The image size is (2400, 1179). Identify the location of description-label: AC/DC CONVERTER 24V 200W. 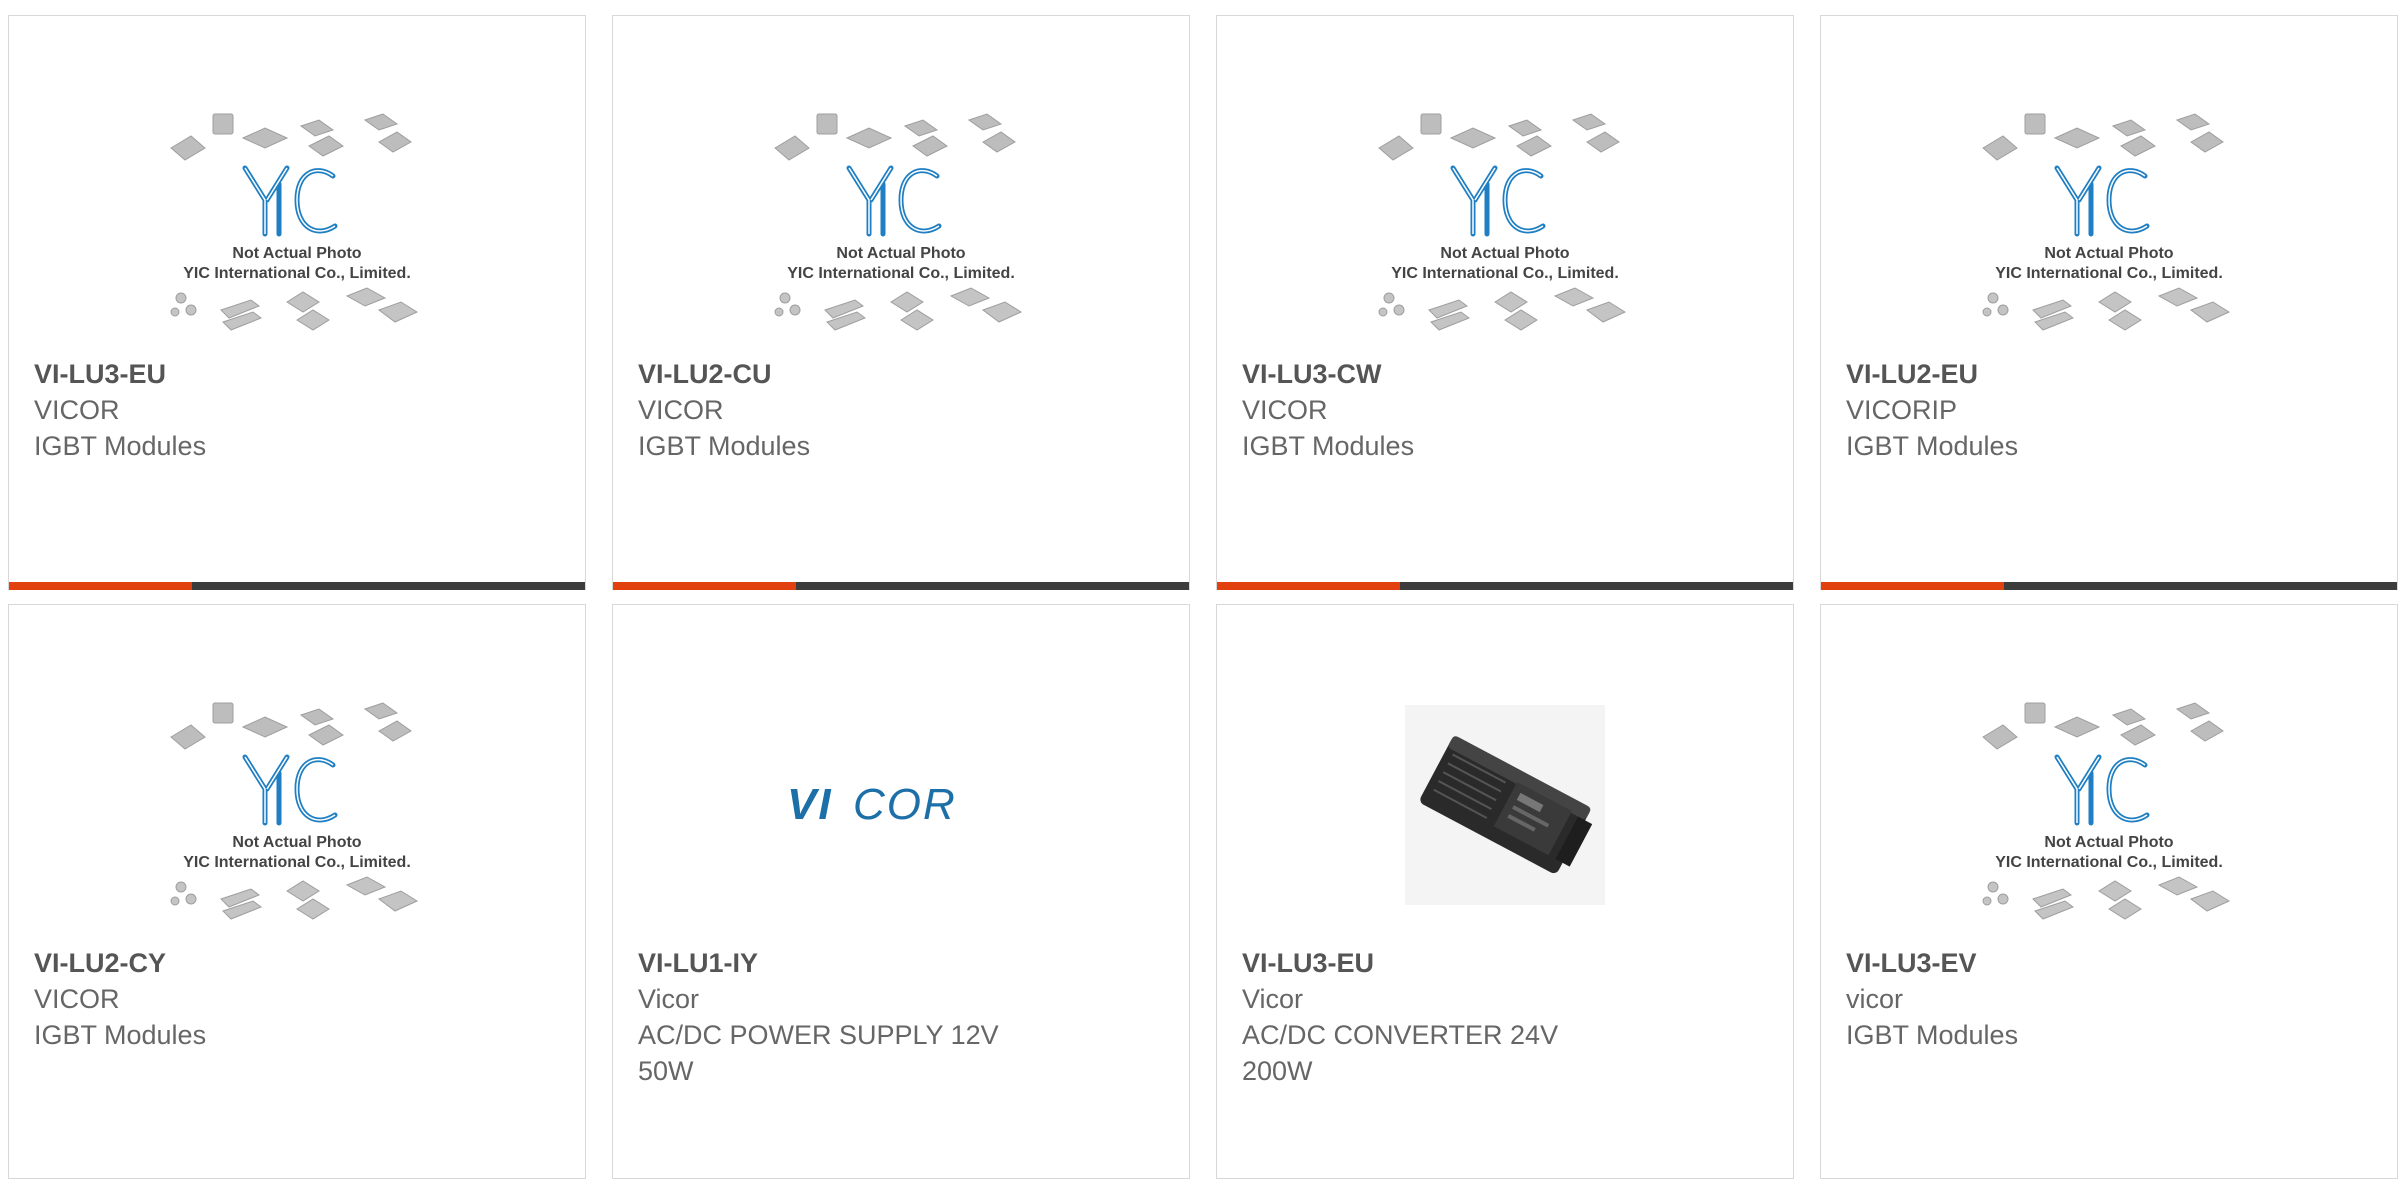
(1400, 1053).